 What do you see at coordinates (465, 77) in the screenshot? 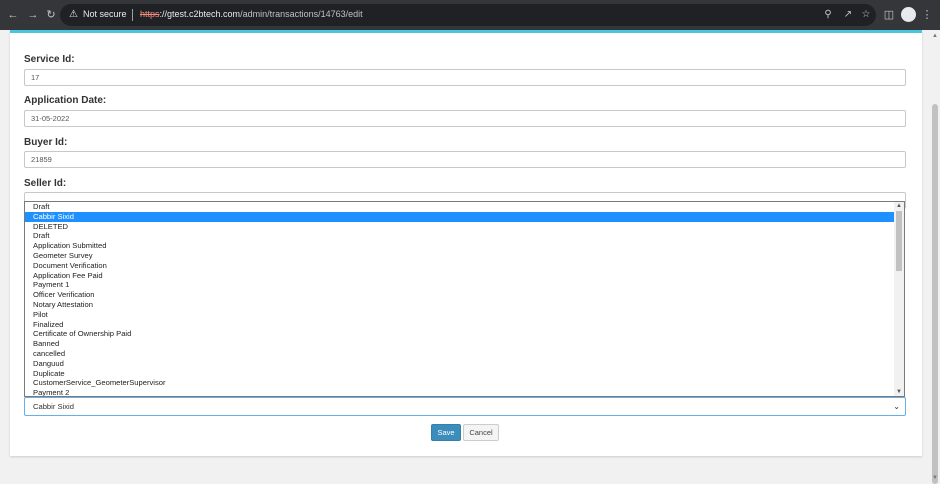
I see `service-id-input: 17` at bounding box center [465, 77].